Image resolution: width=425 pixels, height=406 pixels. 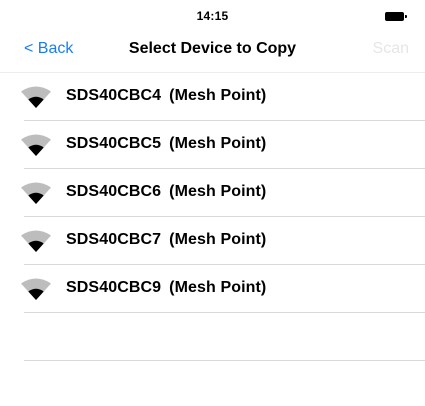 What do you see at coordinates (166, 96) in the screenshot?
I see `device-label: SDS40CBC4 (Mesh Point)` at bounding box center [166, 96].